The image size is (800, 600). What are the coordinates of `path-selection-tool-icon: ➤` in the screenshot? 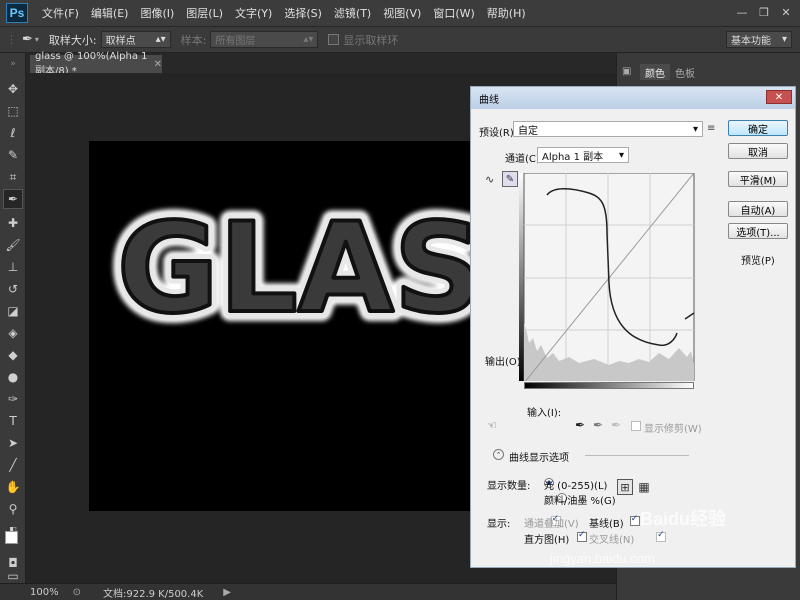 It's located at (13, 443).